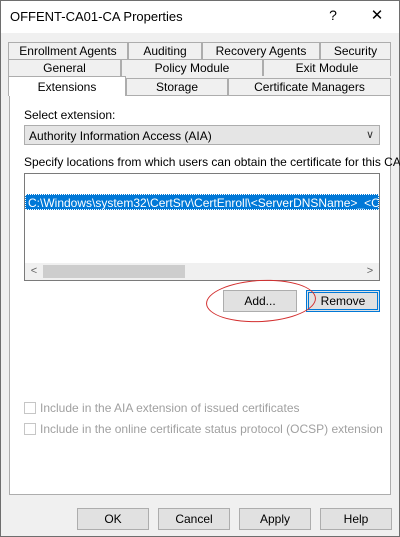  Describe the element at coordinates (113, 519) in the screenshot. I see `ok-button: OK` at that location.